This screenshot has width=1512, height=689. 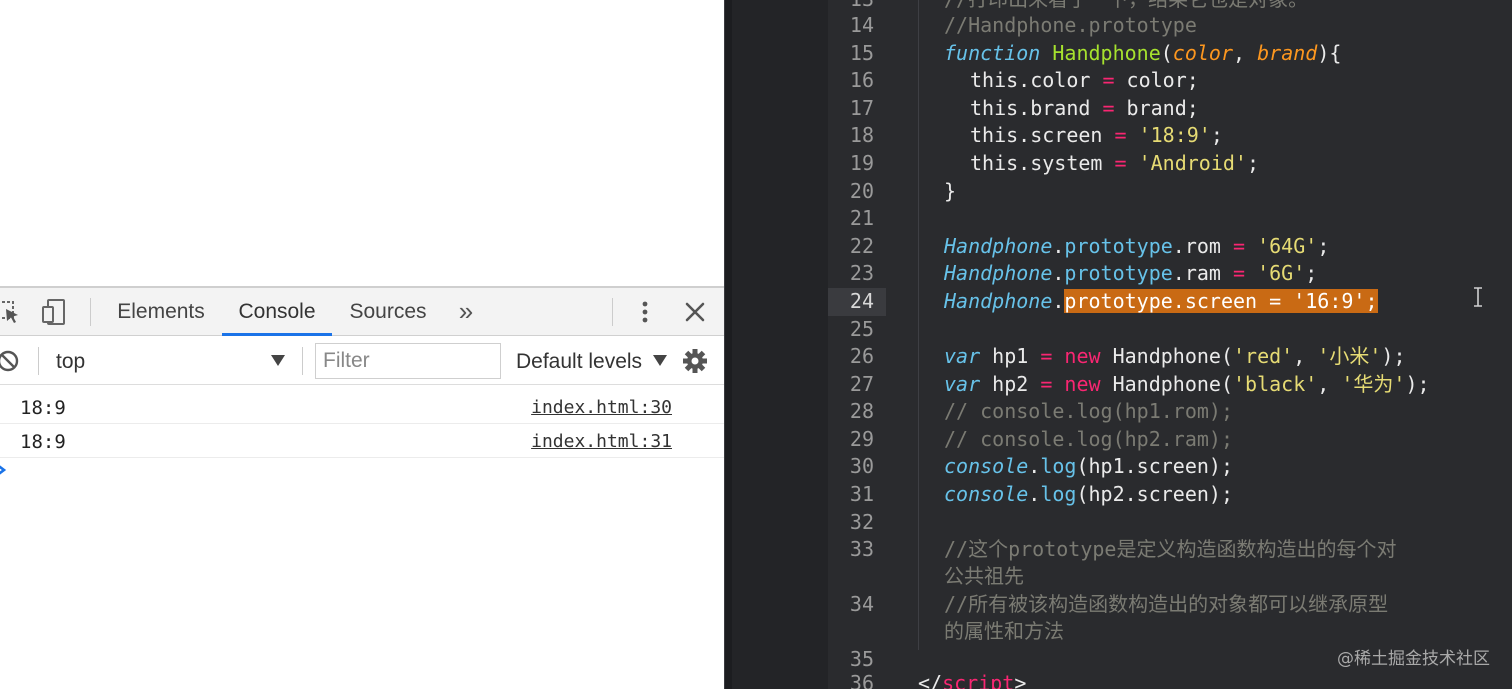 What do you see at coordinates (1036, 163) in the screenshot?
I see `code-text: this.system` at bounding box center [1036, 163].